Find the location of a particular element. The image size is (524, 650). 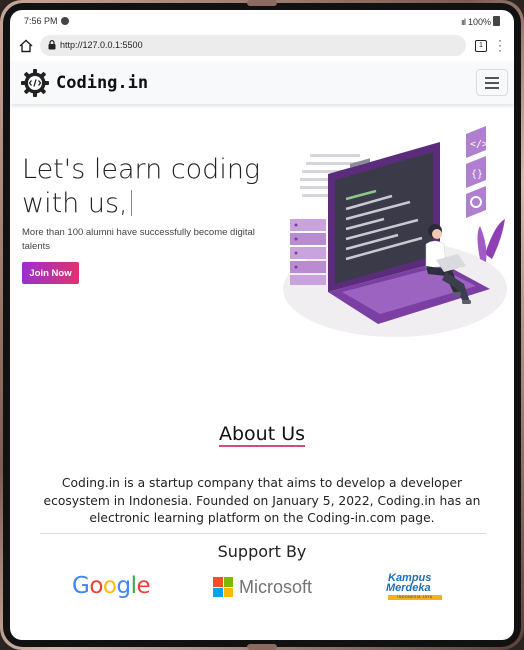

navbar-toggle-button is located at coordinates (492, 82).